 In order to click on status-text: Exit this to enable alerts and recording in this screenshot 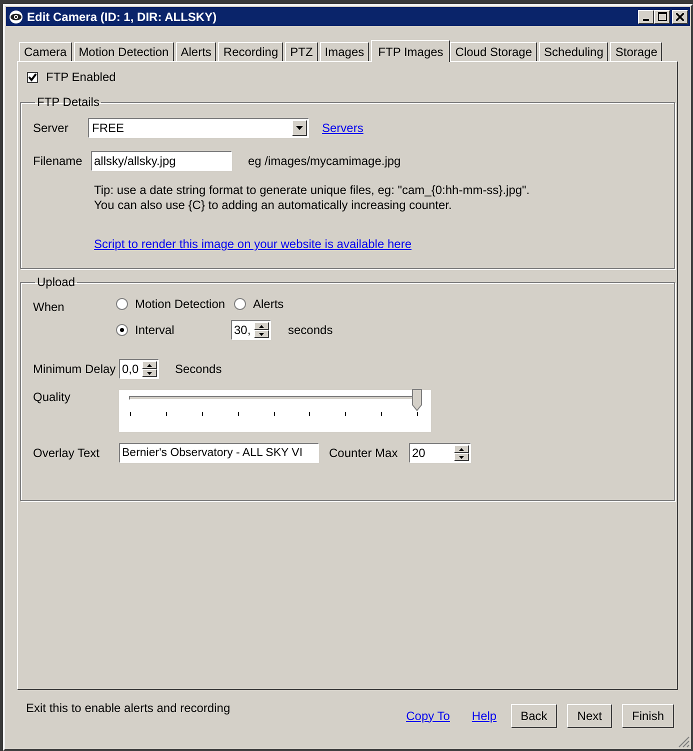, I will do `click(128, 708)`.